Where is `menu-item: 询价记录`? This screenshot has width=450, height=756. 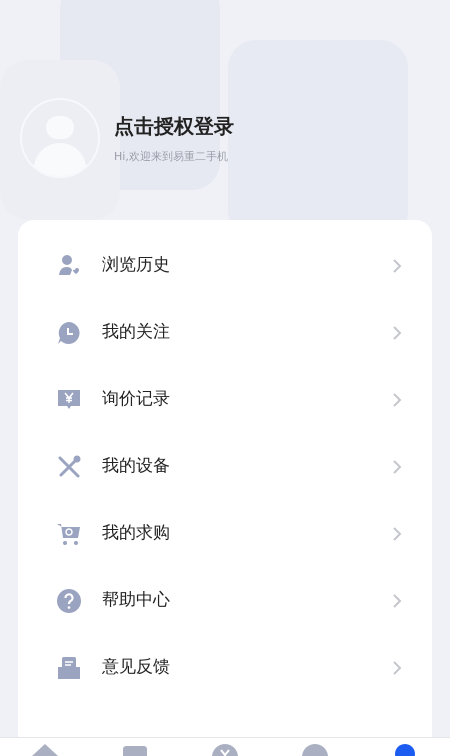 menu-item: 询价记录 is located at coordinates (225, 399).